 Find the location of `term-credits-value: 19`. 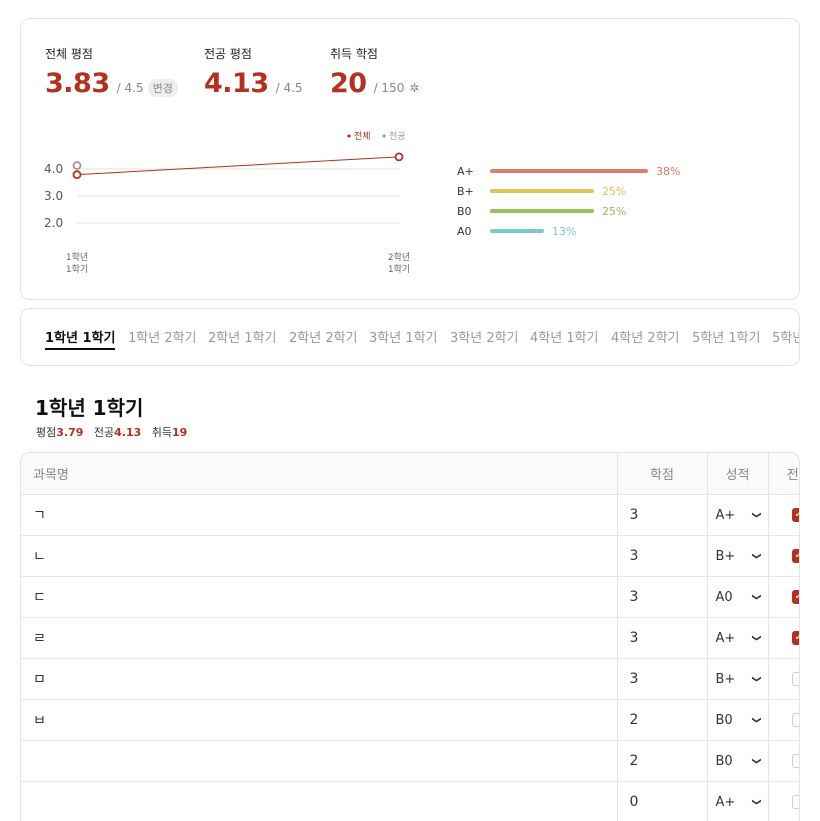

term-credits-value: 19 is located at coordinates (180, 432).